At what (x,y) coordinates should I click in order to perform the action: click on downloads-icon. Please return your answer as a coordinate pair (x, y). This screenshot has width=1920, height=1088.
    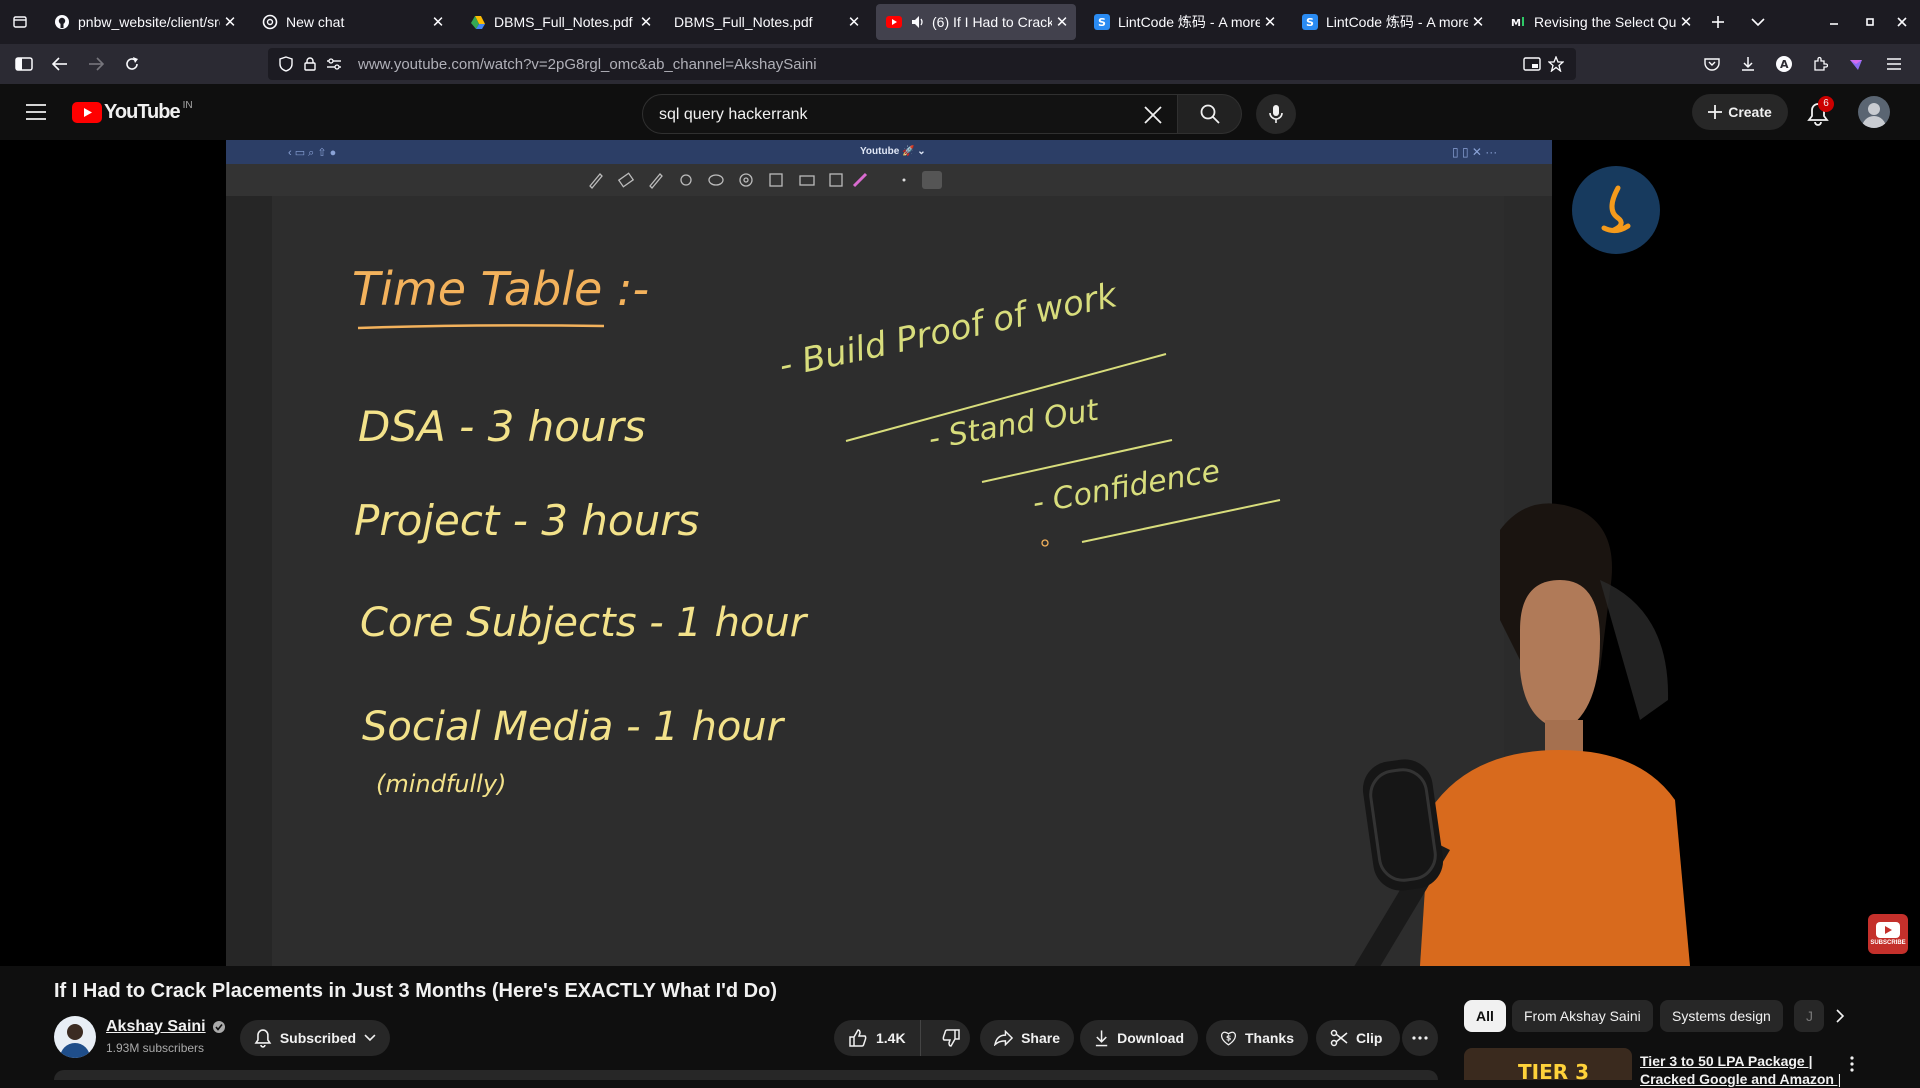
    Looking at the image, I should click on (1748, 64).